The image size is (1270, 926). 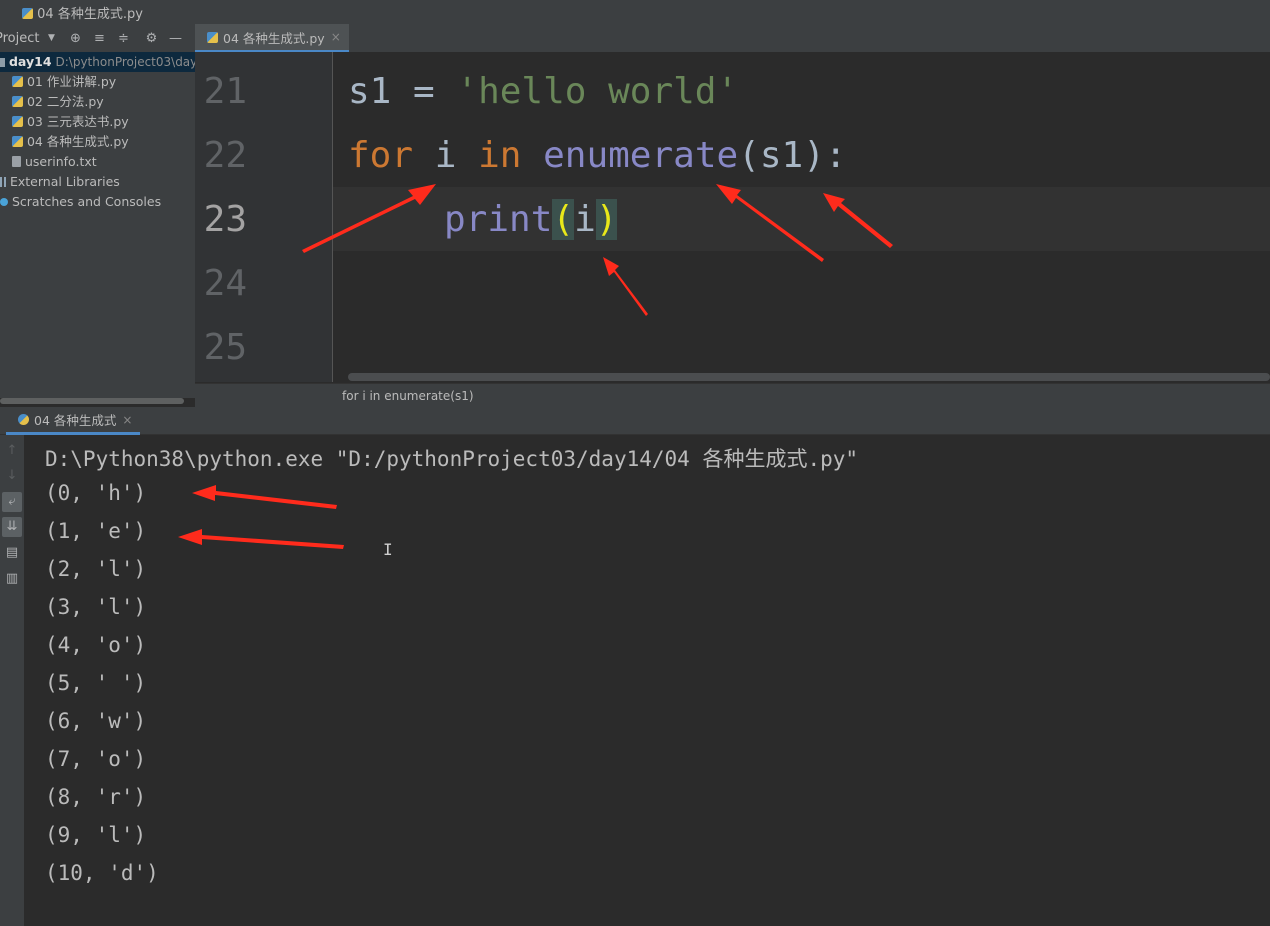 I want to click on run-tab: 04 各种生成式 ×, so click(x=73, y=421).